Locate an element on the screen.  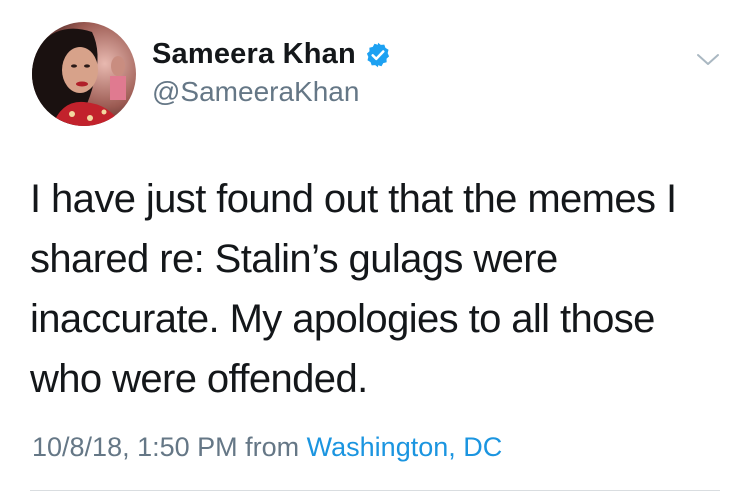
tweet-meta: 10/8/18, 1:50 PM from Washington, DC is located at coordinates (267, 447).